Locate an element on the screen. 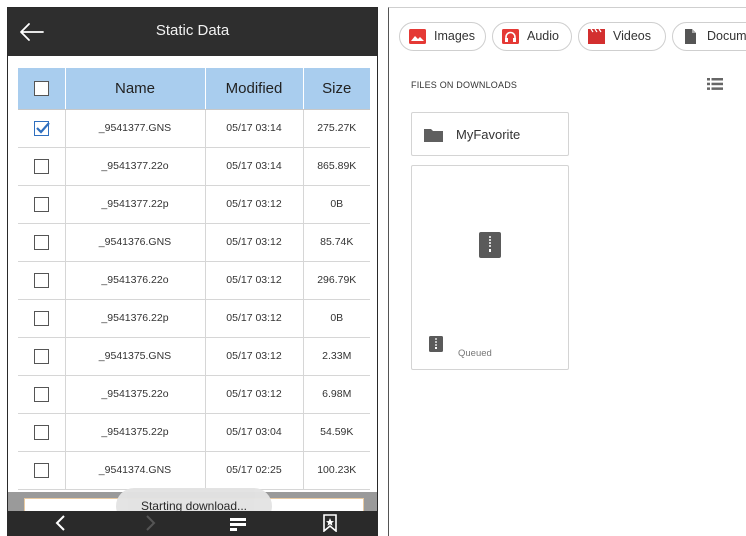 Image resolution: width=746 pixels, height=536 pixels. table-row: _9541377.22p 05/17 03:12 0B is located at coordinates (194, 204).